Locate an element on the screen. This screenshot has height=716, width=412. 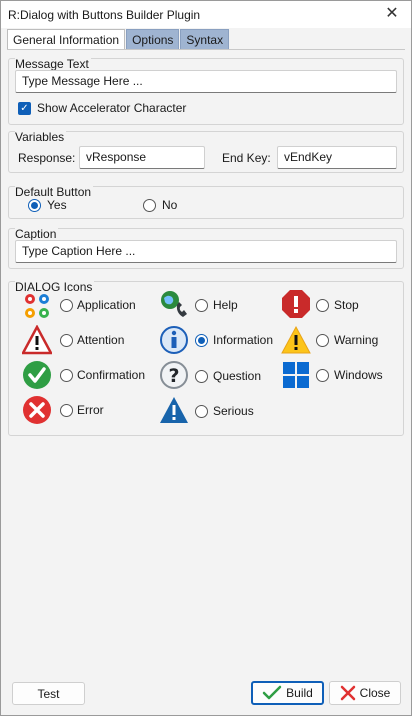
test-button: Test is located at coordinates (48, 693).